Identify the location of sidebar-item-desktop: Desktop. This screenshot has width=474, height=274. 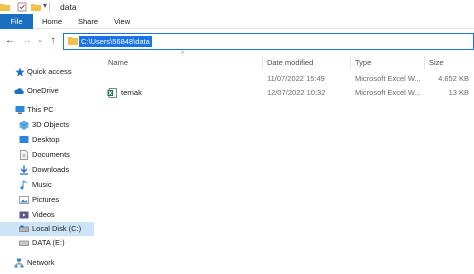
(50, 140).